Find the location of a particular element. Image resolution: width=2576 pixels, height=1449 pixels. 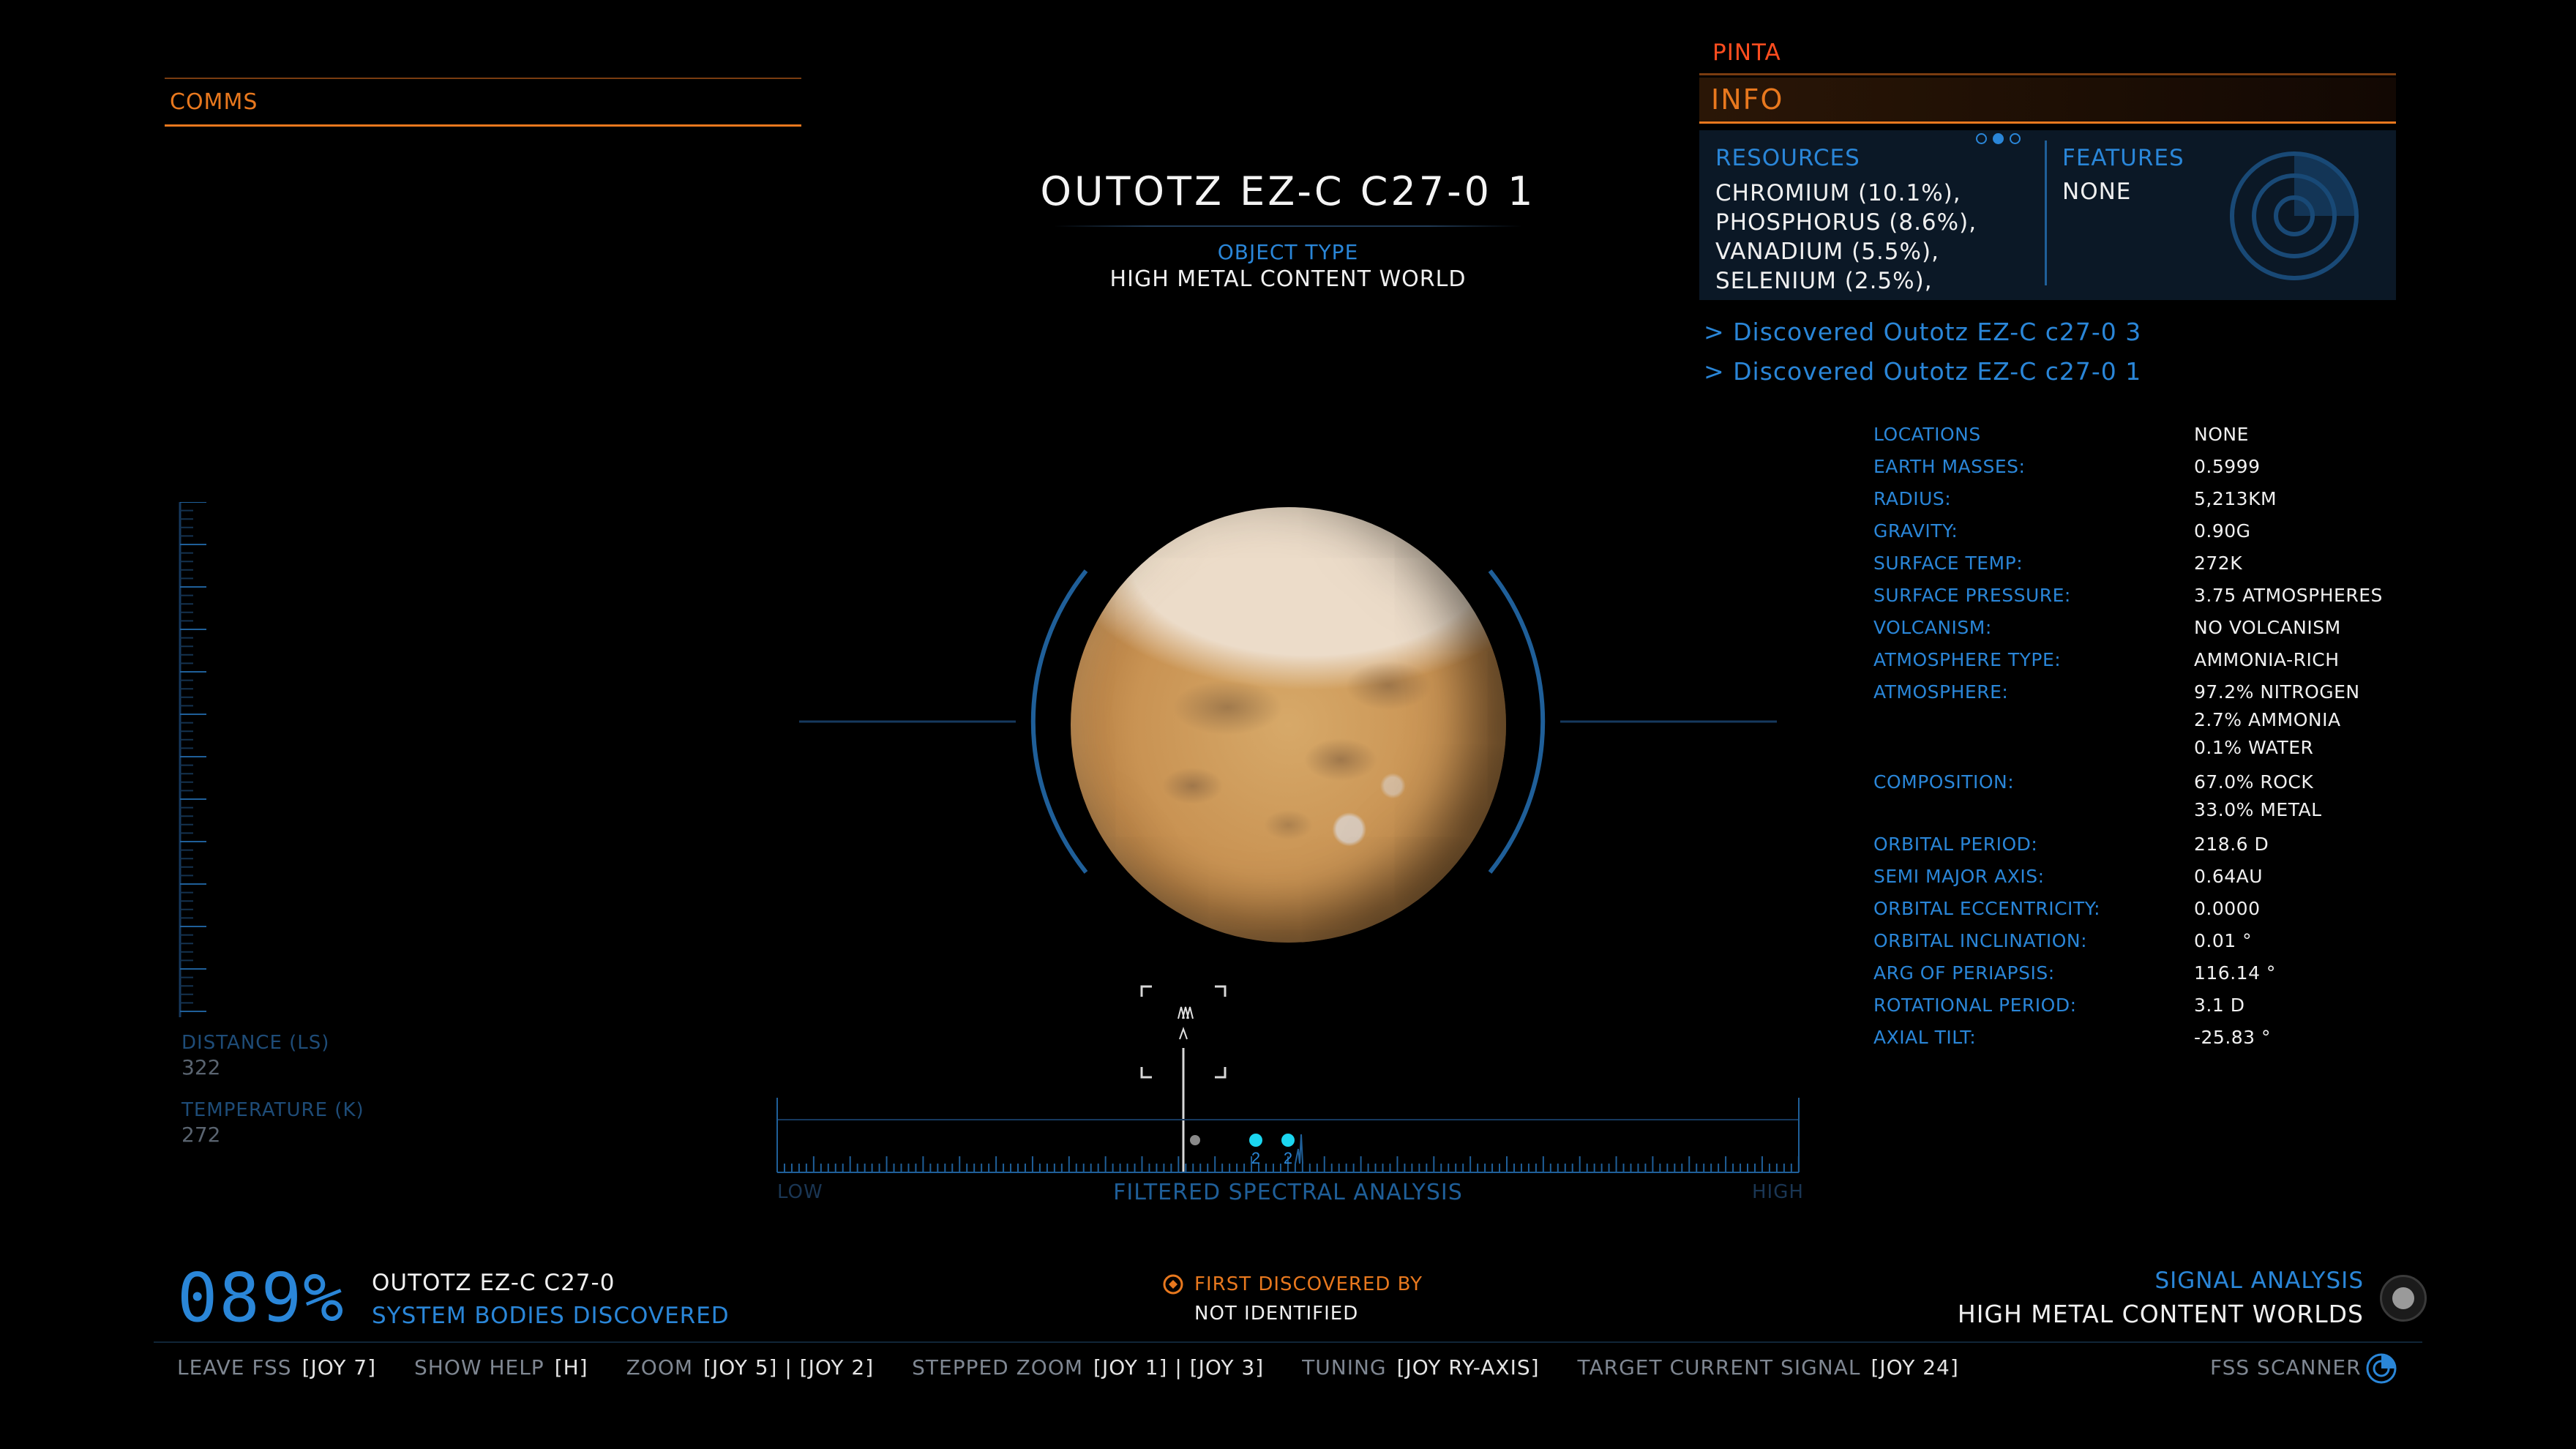

comms-panel-header: COMMS is located at coordinates (483, 102).